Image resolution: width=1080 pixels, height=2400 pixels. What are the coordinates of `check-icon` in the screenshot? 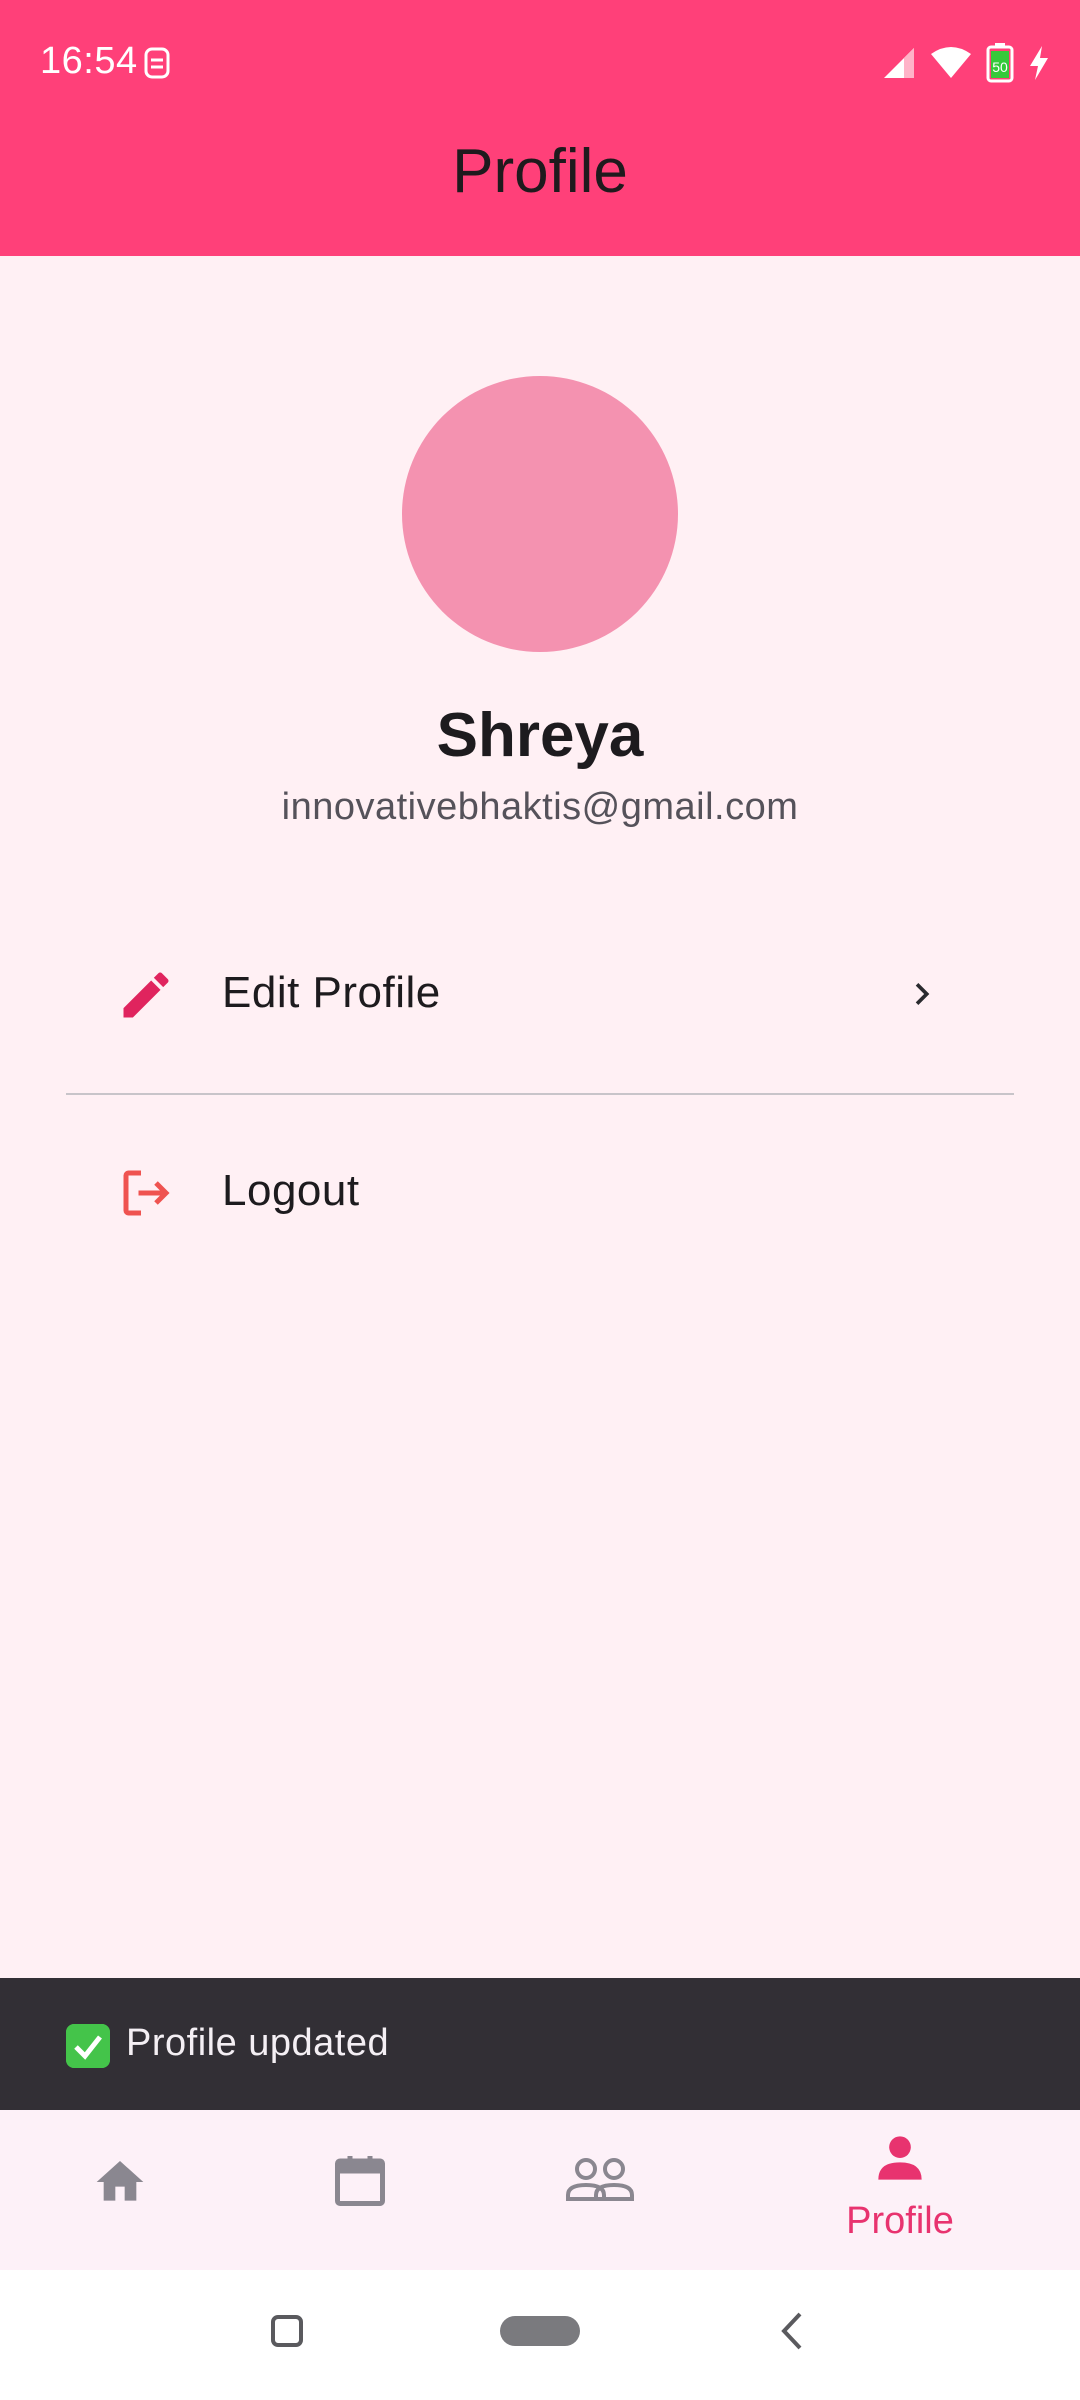 It's located at (88, 2046).